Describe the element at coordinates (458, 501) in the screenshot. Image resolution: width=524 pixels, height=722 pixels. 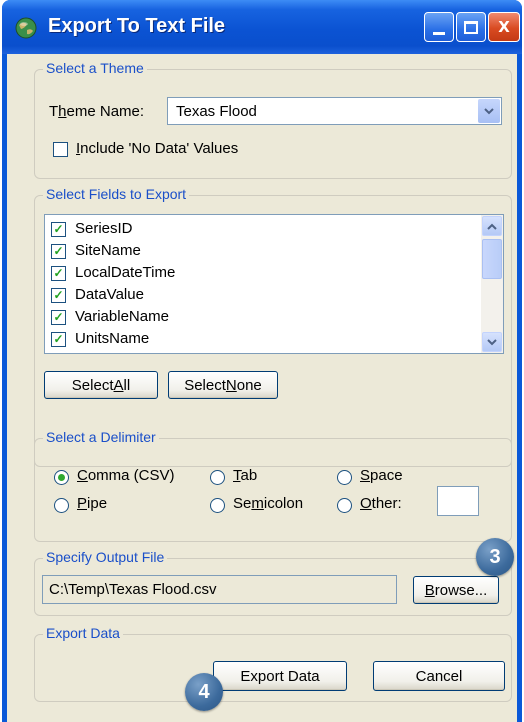
I see `other-delimiter-input` at that location.